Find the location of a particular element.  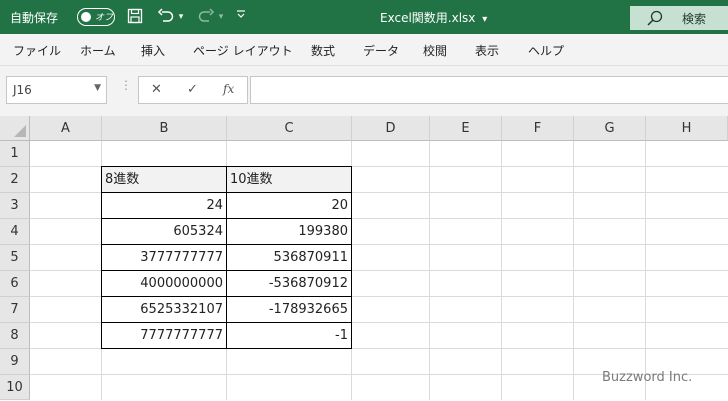

autosave-state: オフ is located at coordinates (104, 18).